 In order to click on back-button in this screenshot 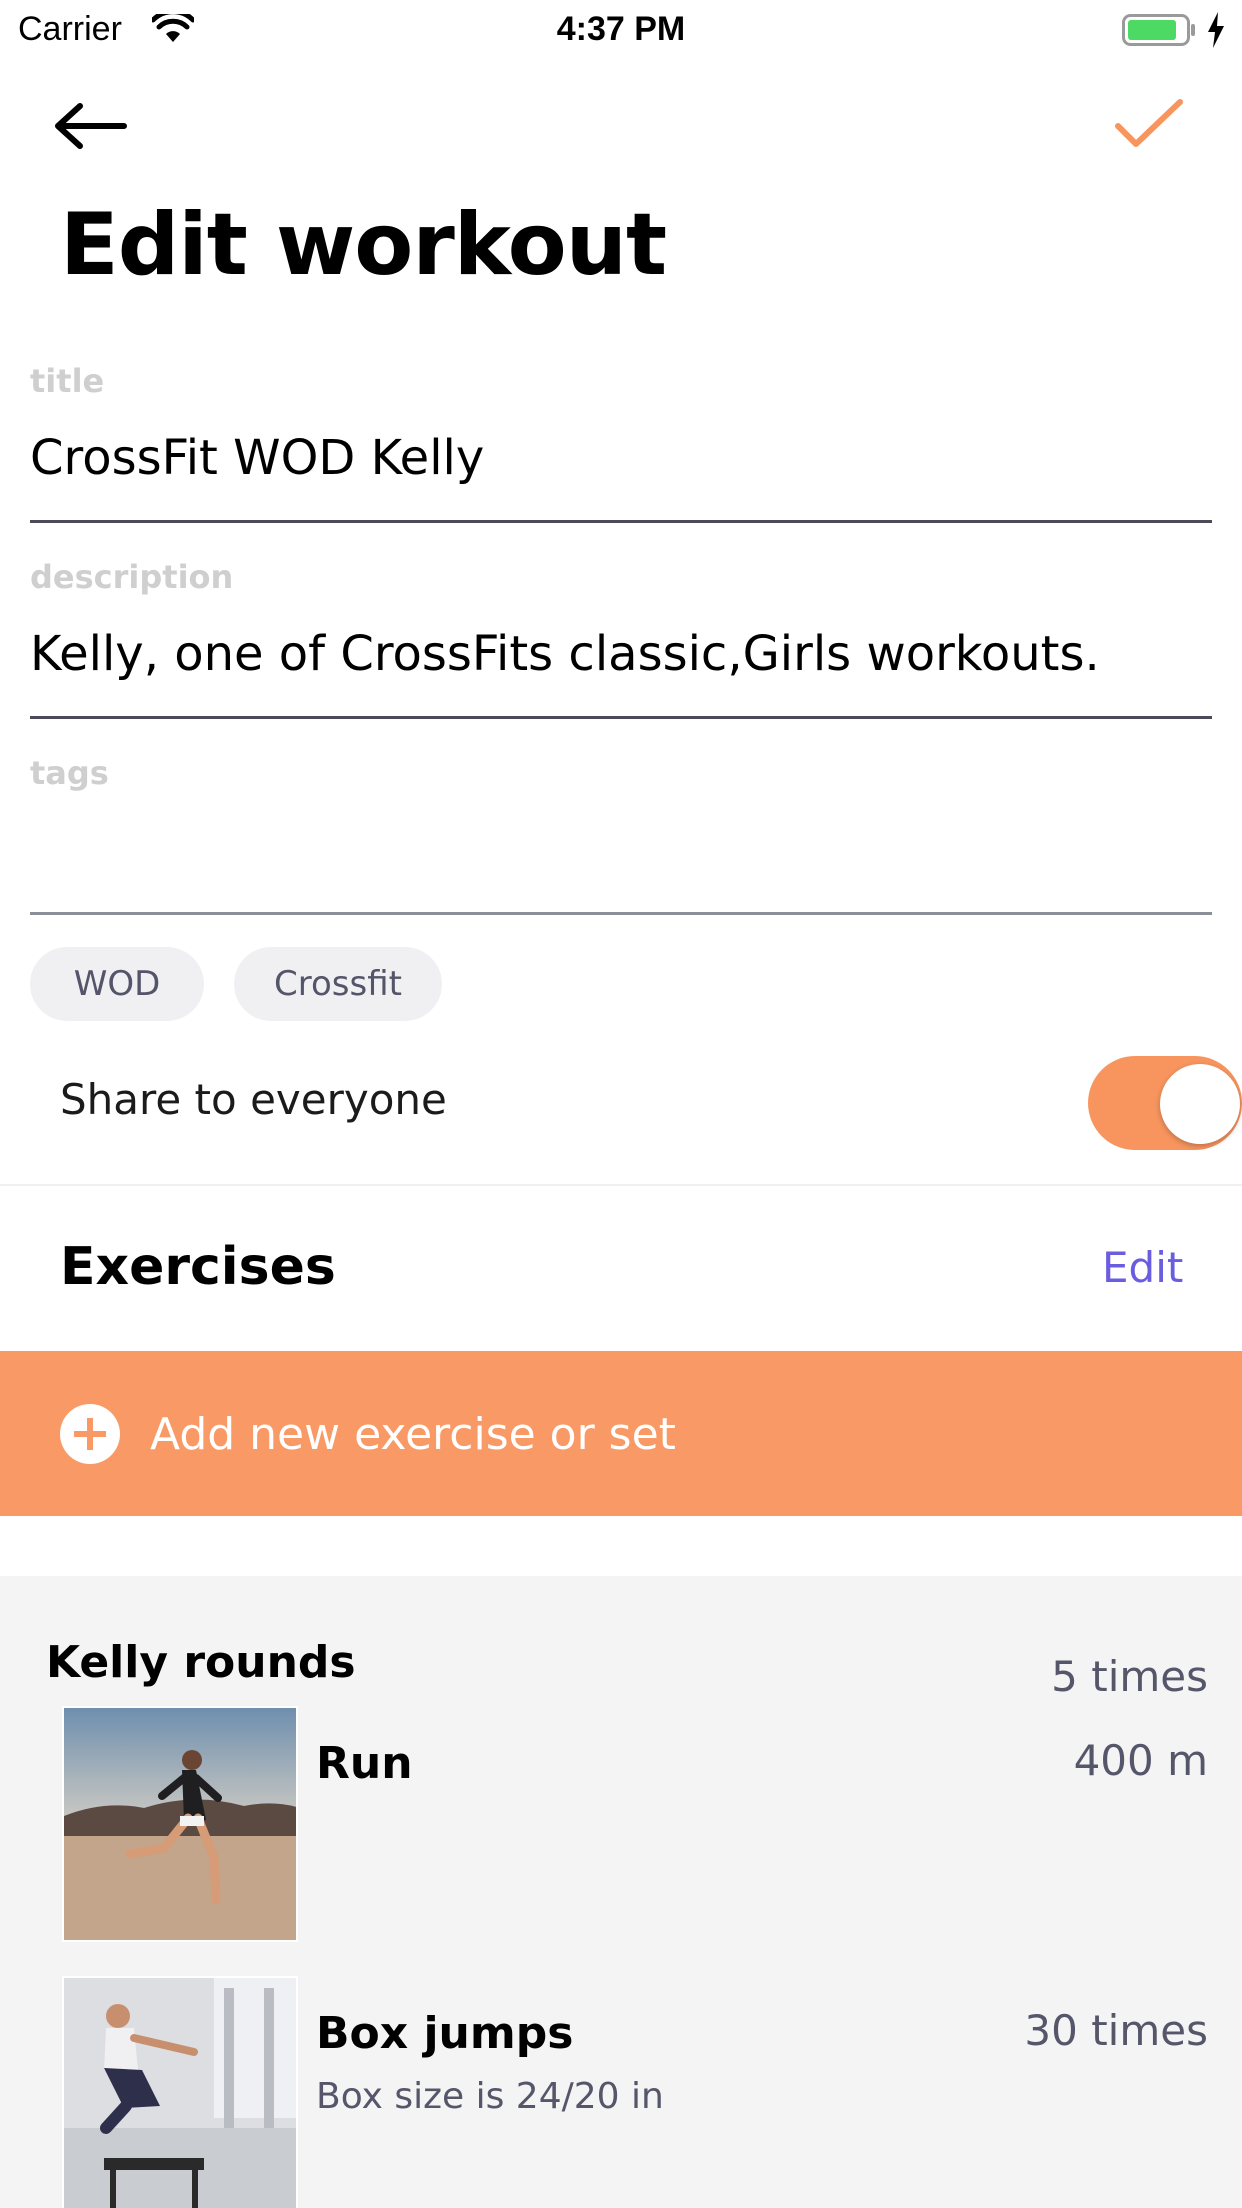, I will do `click(90, 126)`.